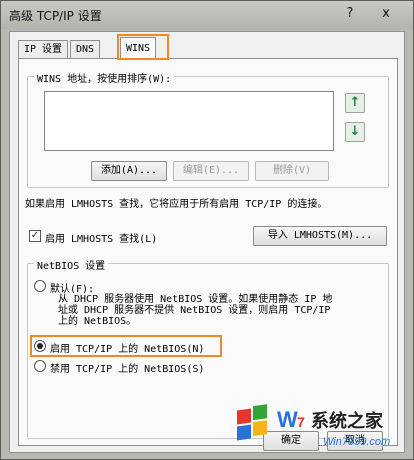 The width and height of the screenshot is (414, 460). I want to click on delete-button: 删除(V), so click(292, 171).